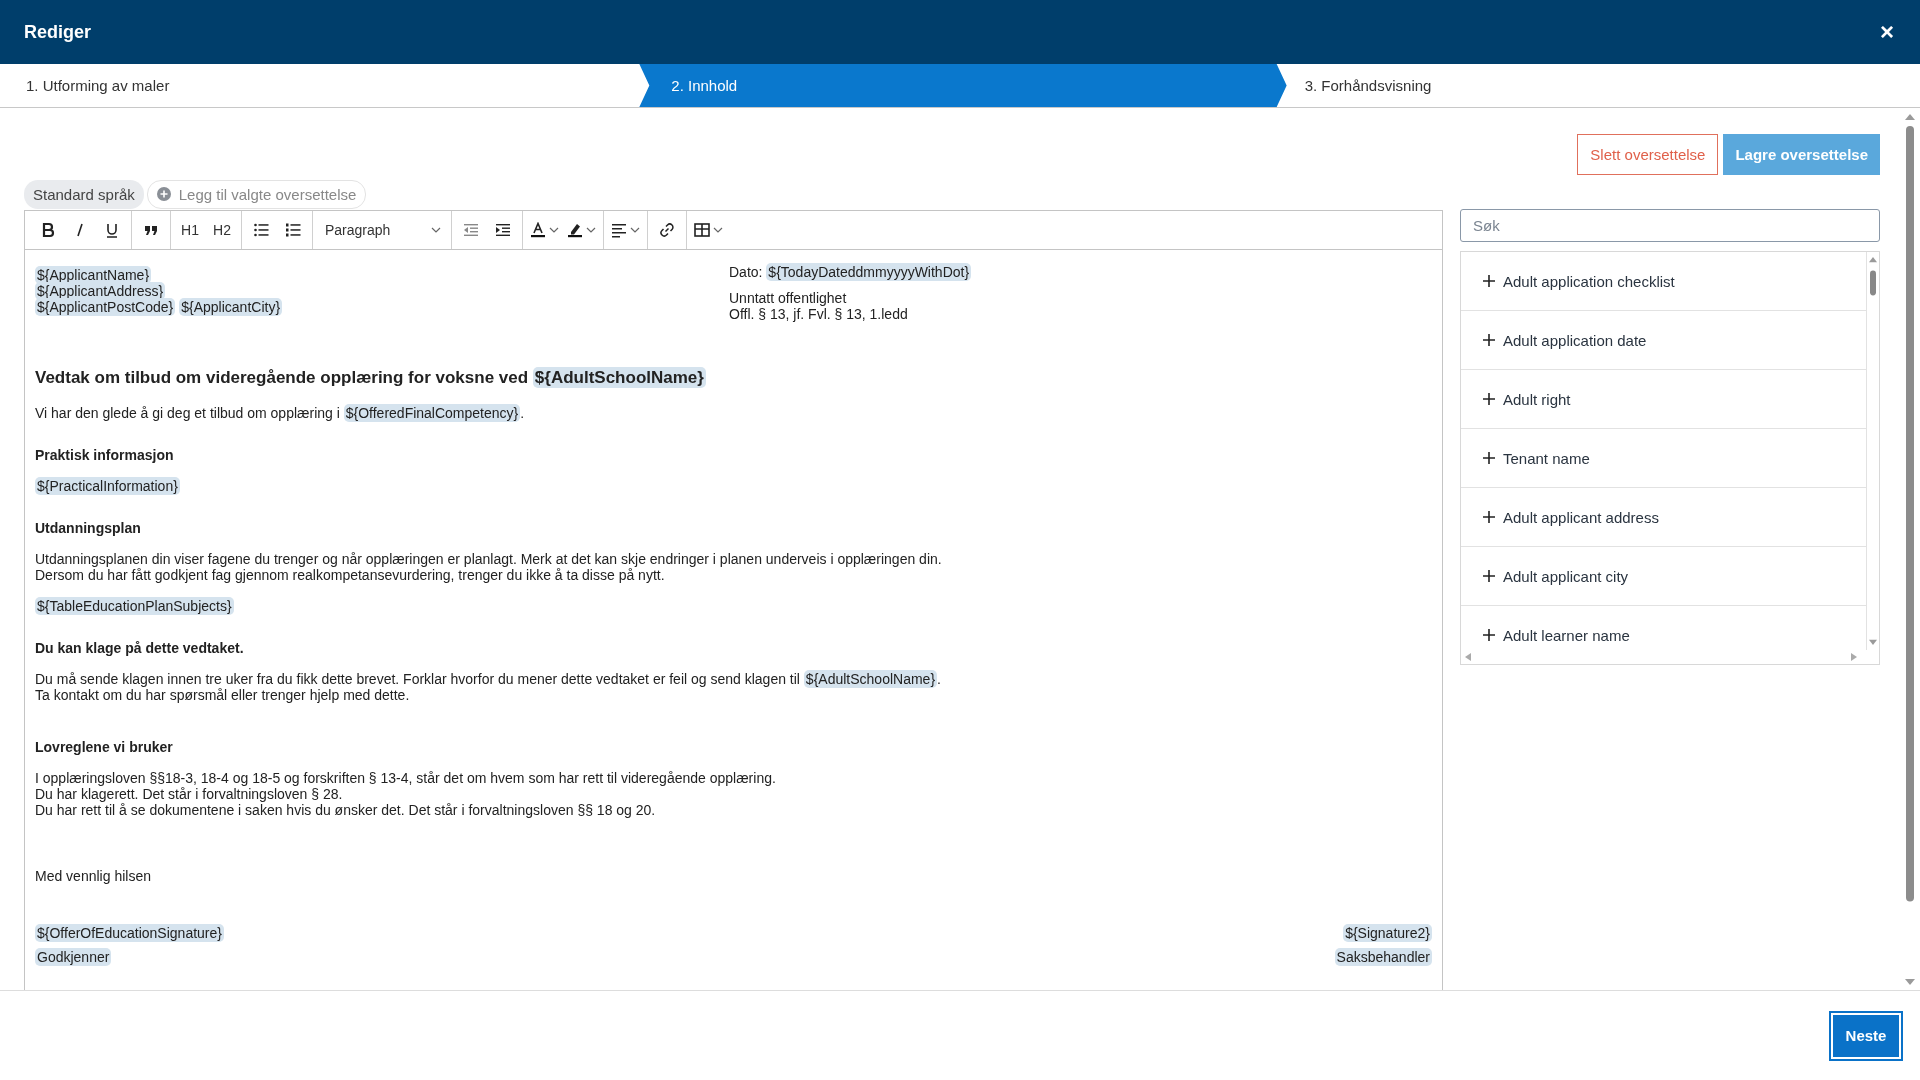  Describe the element at coordinates (129, 933) in the screenshot. I see `placeholder-tag: ${OfferOfEducationSignature}` at that location.